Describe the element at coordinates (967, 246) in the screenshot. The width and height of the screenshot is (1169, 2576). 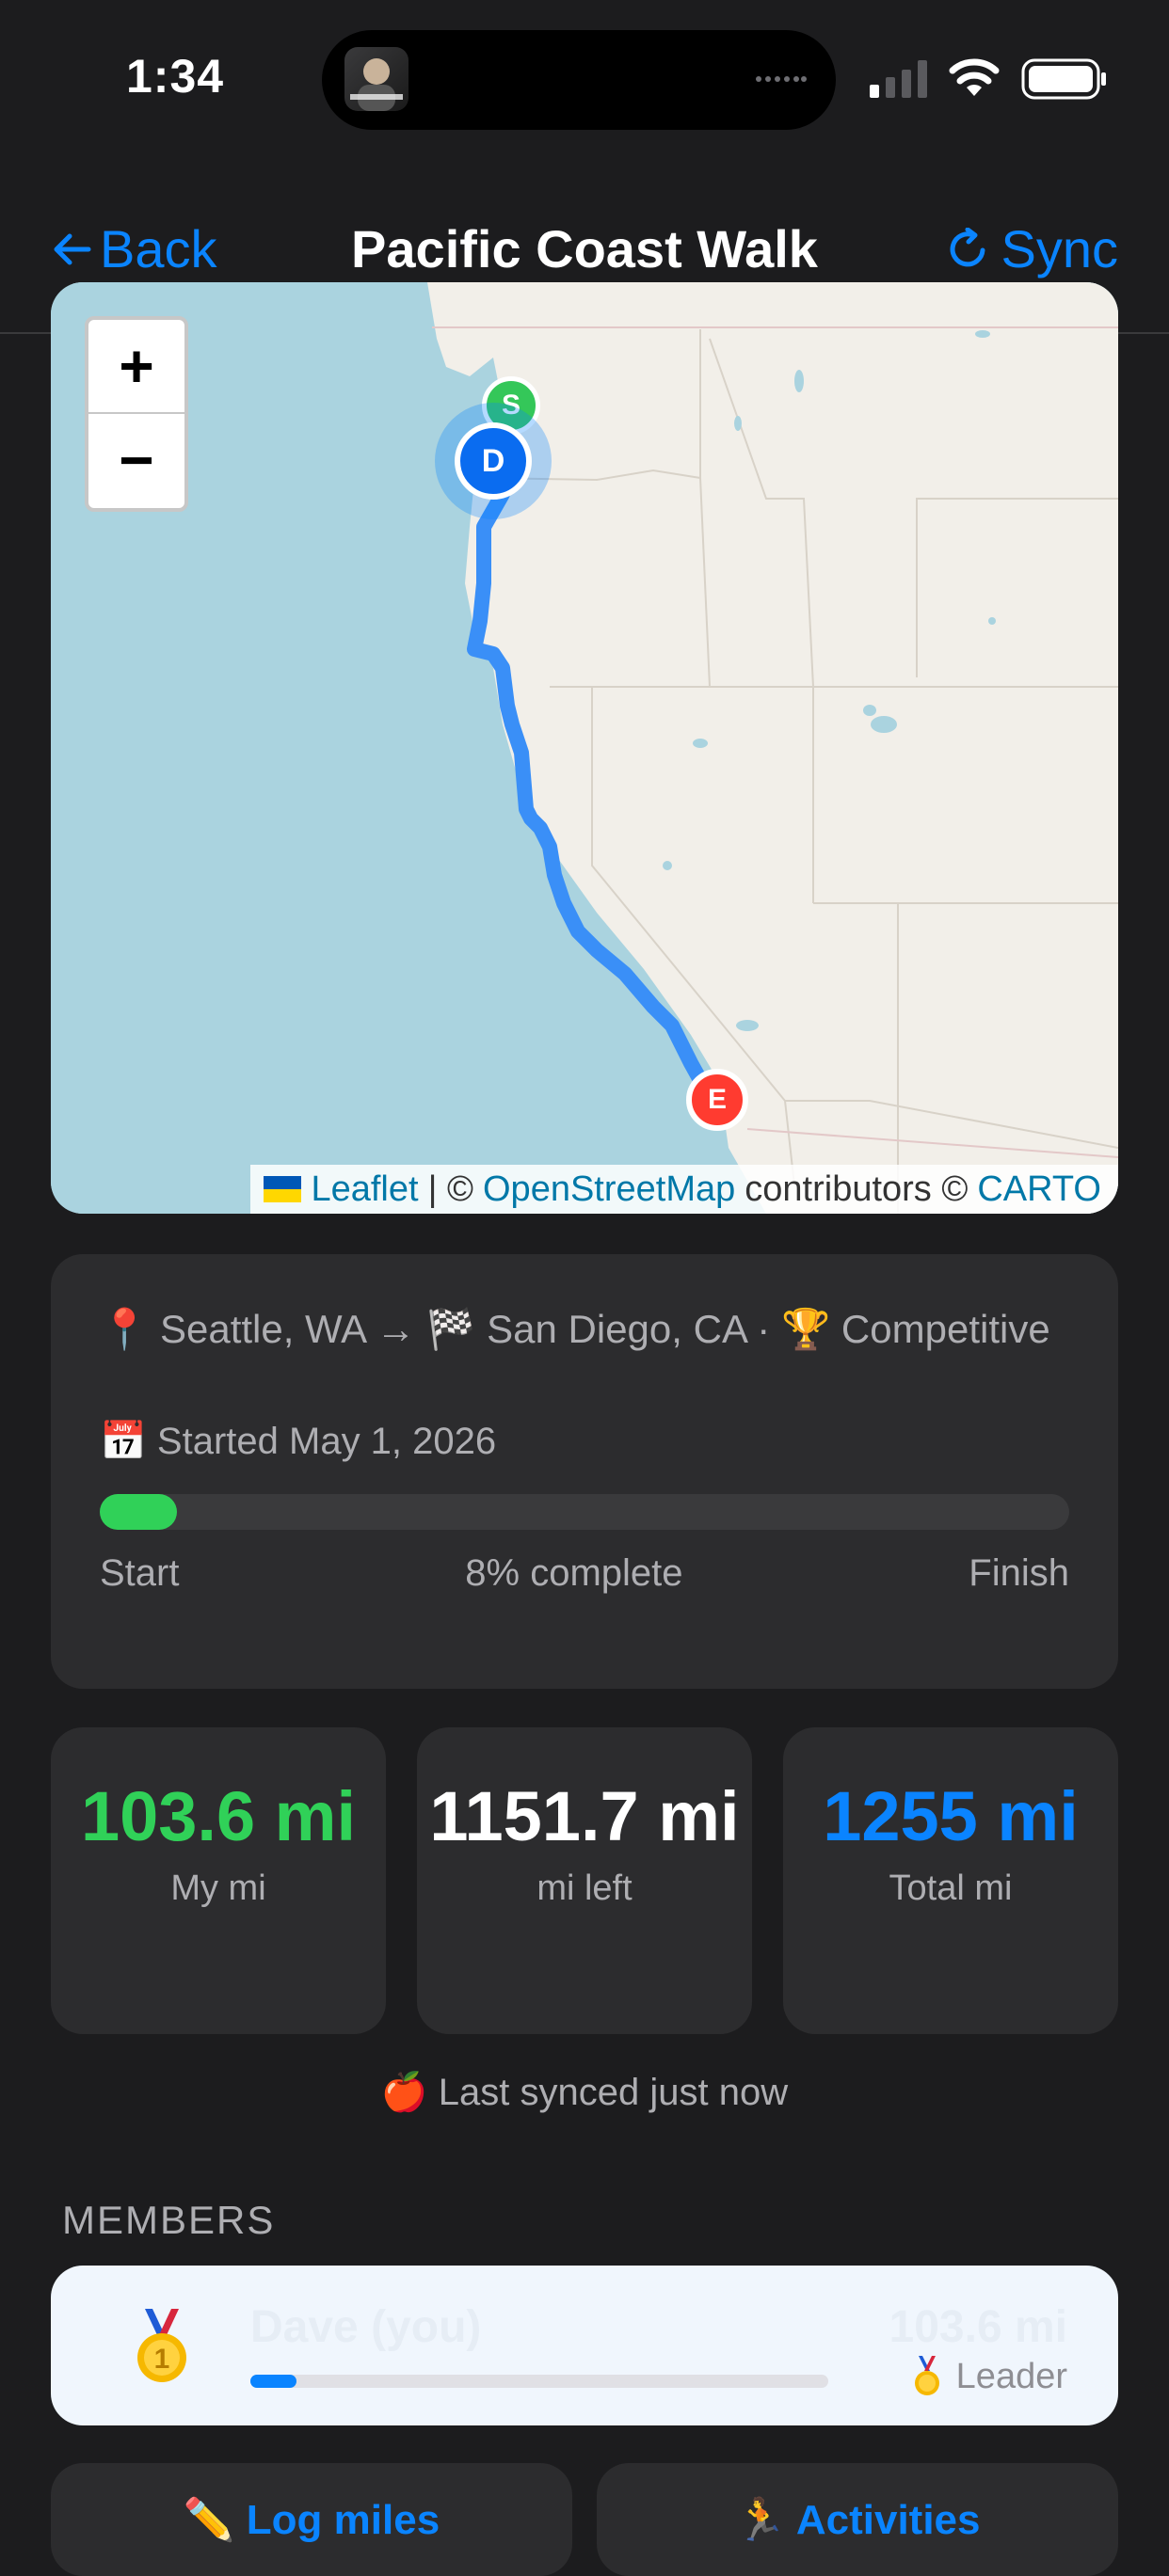
I see `refresh-icon` at that location.